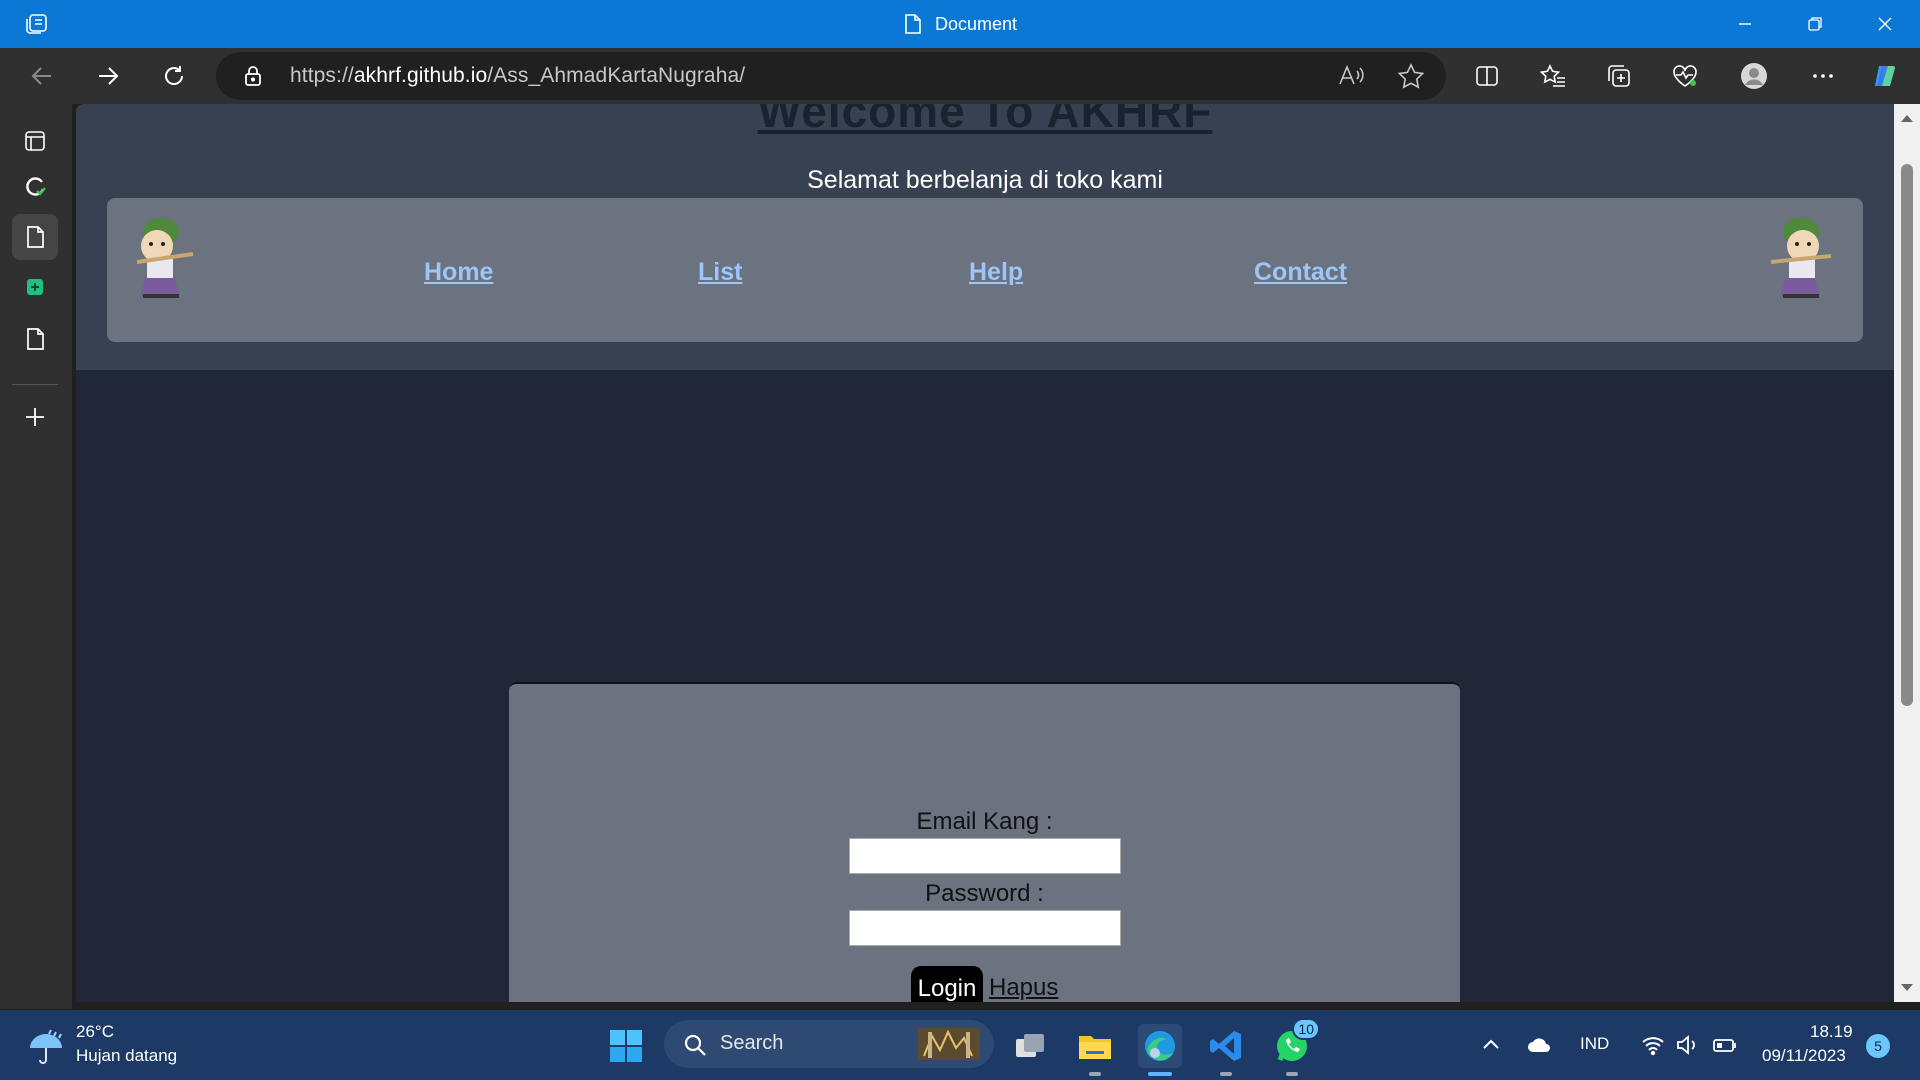  I want to click on tab-chat, so click(35, 287).